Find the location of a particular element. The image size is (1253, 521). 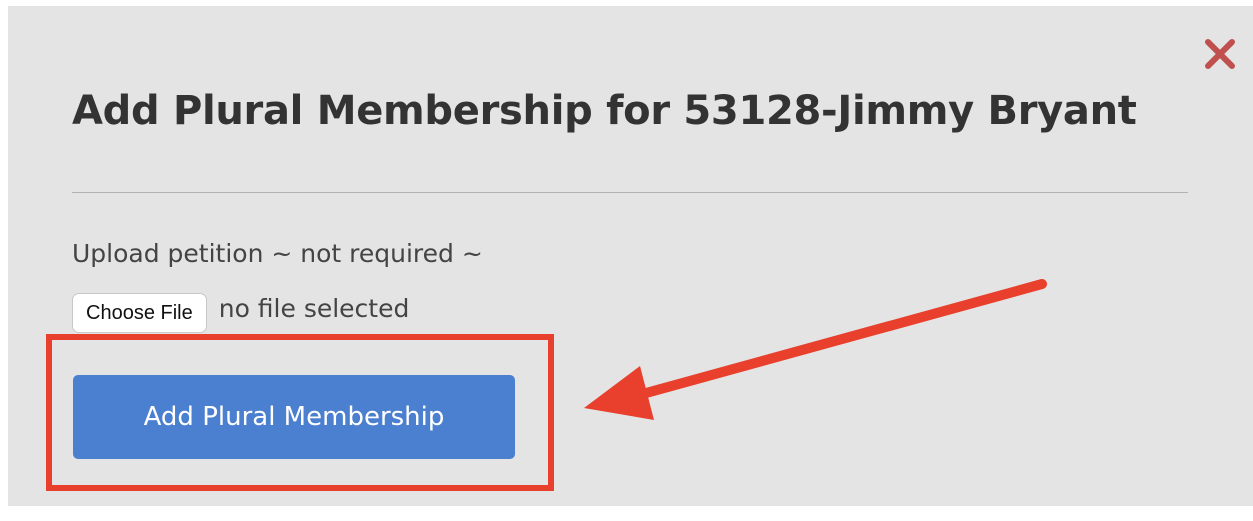

file-input: Choose File no file selected is located at coordinates (240, 313).